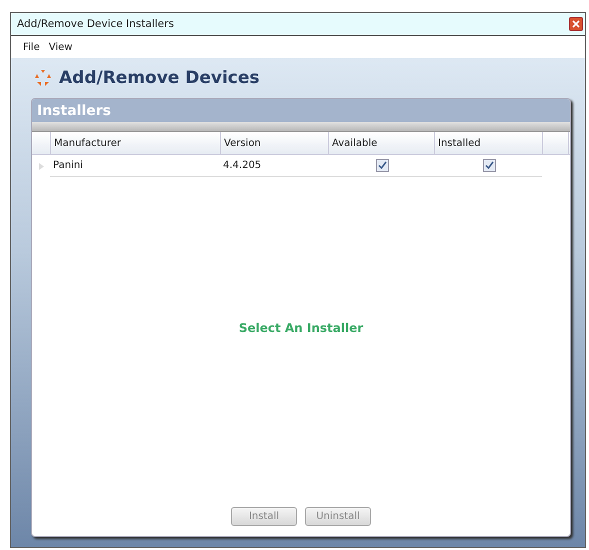  I want to click on column-header: Version, so click(275, 143).